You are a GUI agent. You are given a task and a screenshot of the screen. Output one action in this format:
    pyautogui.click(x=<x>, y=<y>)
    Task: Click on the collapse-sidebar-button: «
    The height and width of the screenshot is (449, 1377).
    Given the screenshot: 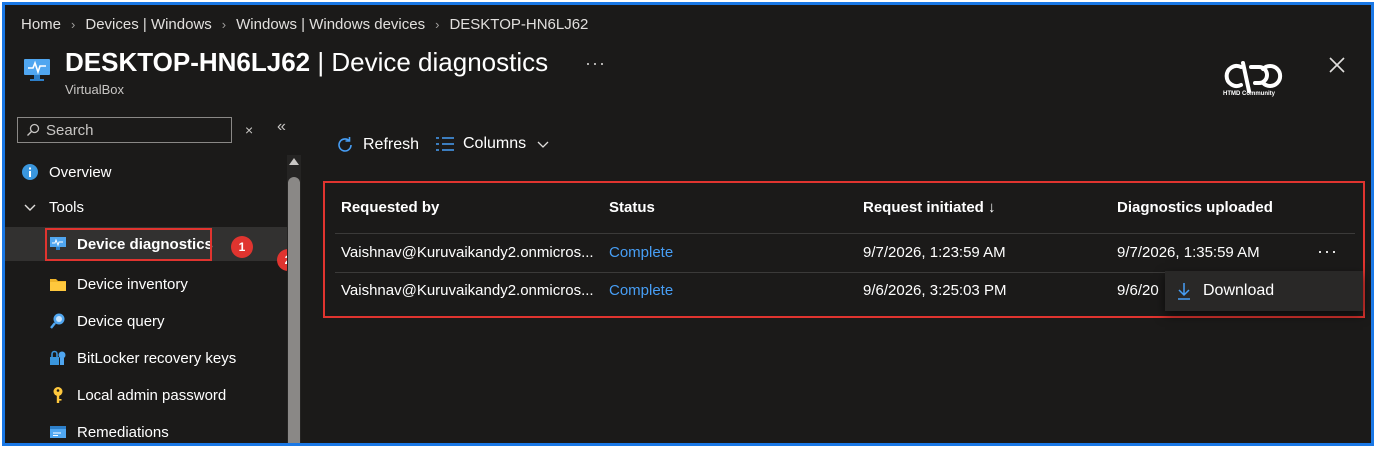 What is the action you would take?
    pyautogui.click(x=281, y=127)
    